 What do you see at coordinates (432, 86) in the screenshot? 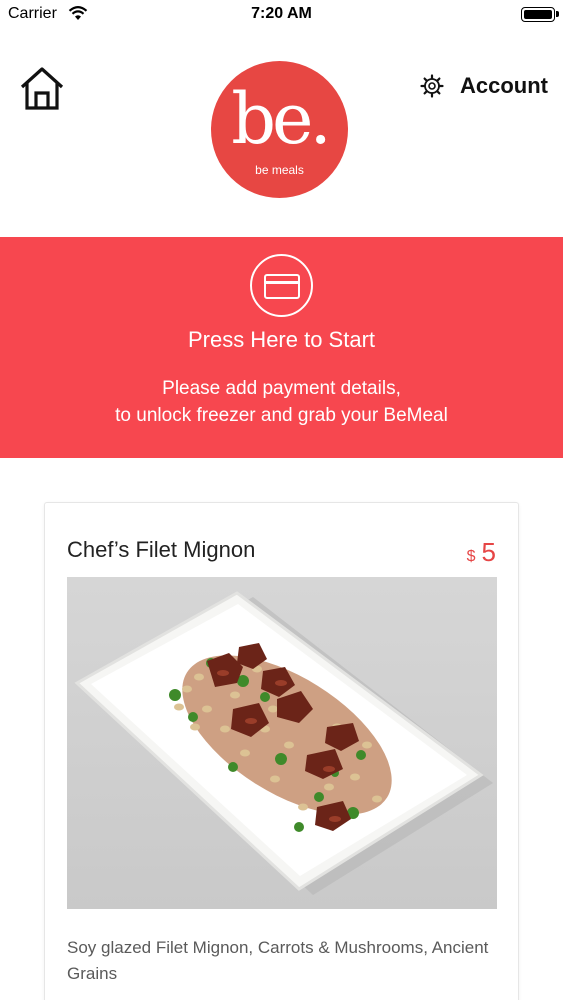
I see `gear-icon` at bounding box center [432, 86].